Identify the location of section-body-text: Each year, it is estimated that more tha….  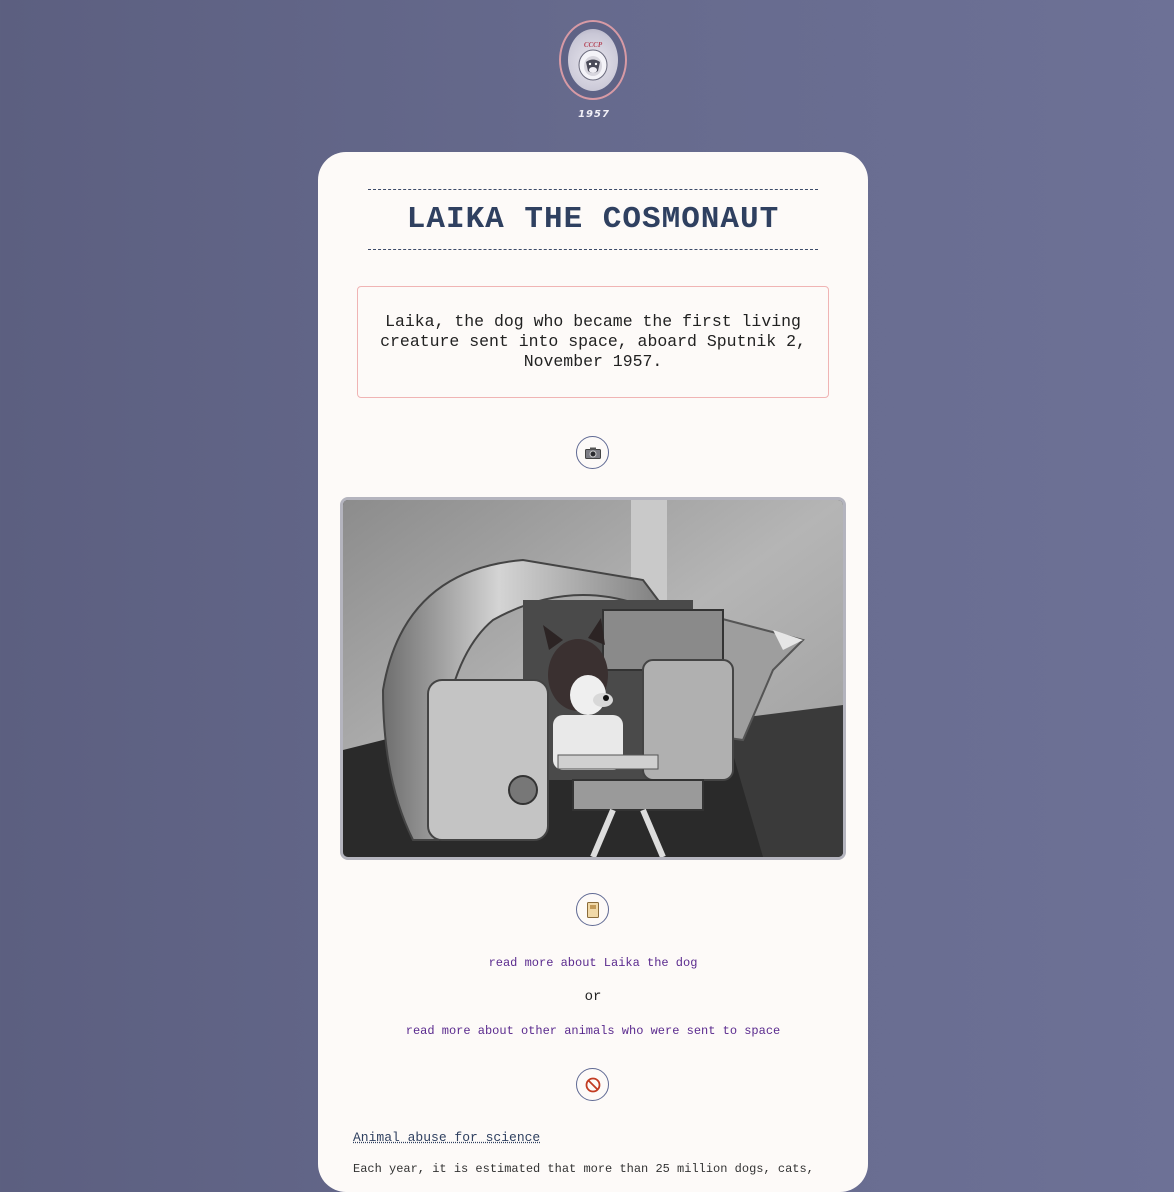
(593, 1169).